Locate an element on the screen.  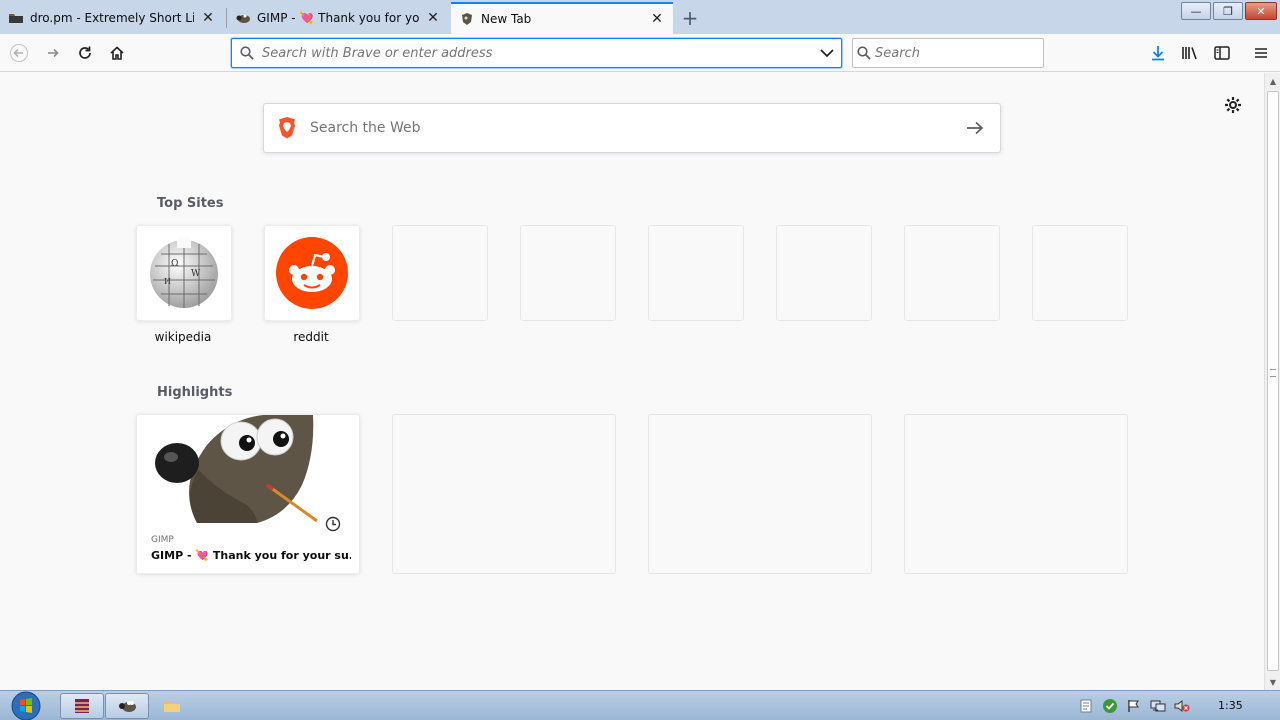
highlight-source: GIMP is located at coordinates (162, 540).